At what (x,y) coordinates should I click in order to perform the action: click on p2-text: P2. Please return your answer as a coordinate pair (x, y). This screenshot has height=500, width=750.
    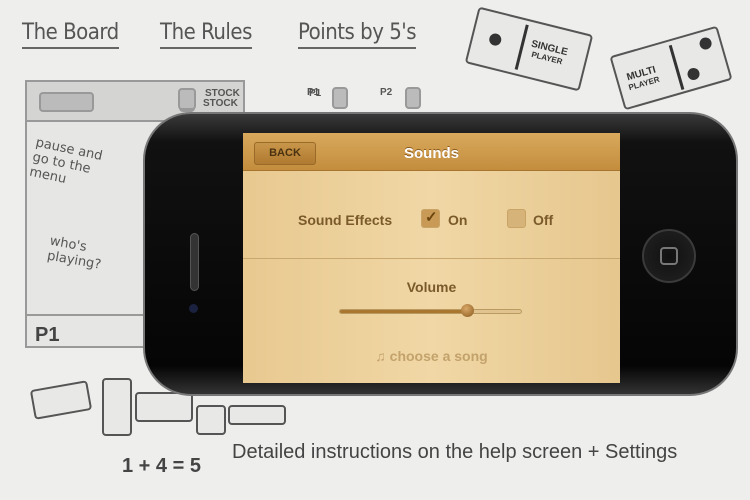
    Looking at the image, I should click on (386, 92).